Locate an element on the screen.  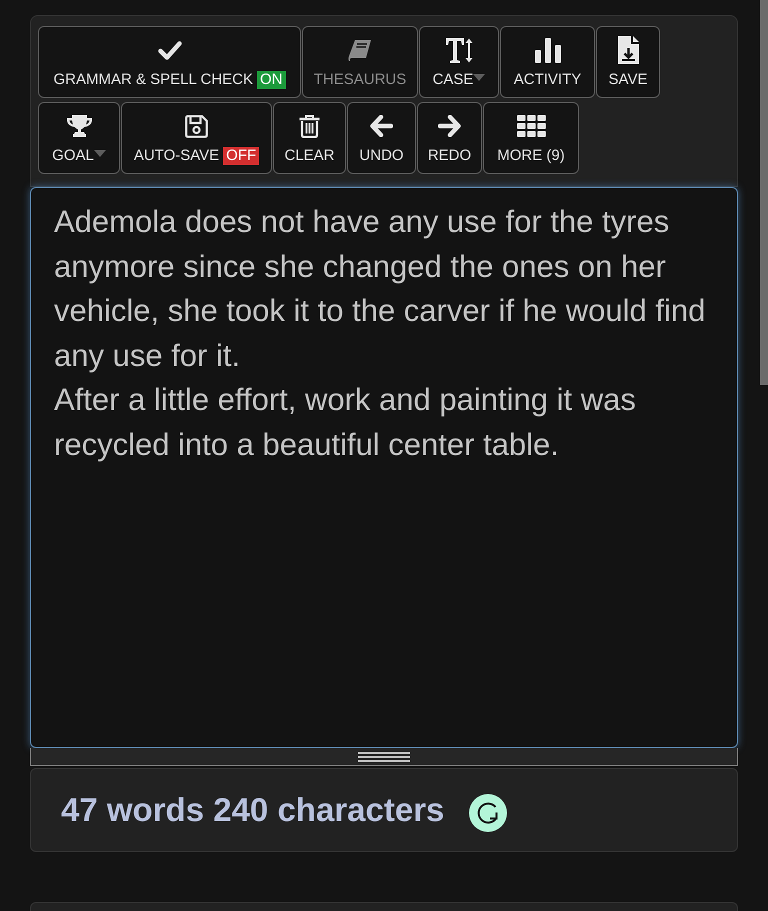
trash-icon is located at coordinates (309, 126).